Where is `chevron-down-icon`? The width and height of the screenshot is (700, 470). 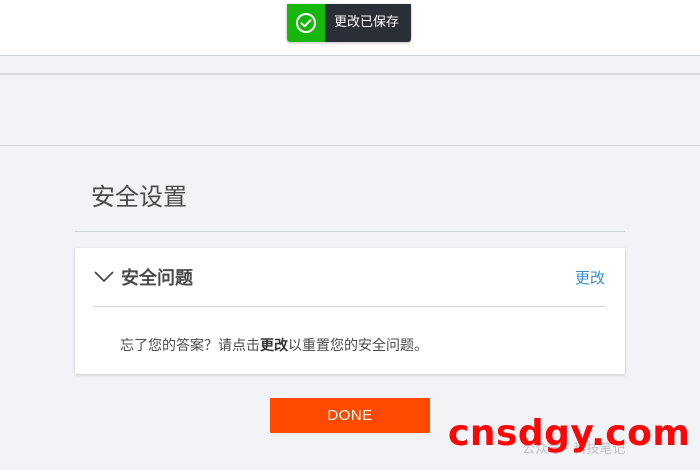 chevron-down-icon is located at coordinates (104, 277).